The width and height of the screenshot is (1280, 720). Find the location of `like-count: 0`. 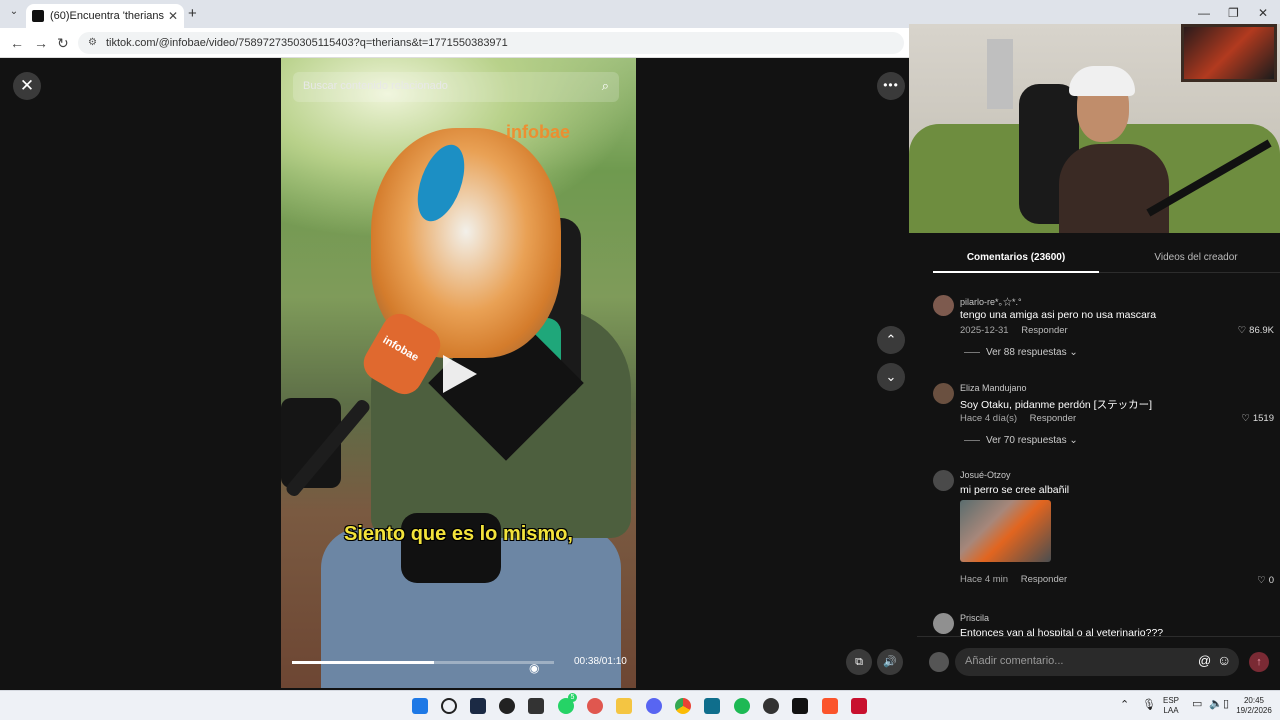

like-count: 0 is located at coordinates (1271, 580).